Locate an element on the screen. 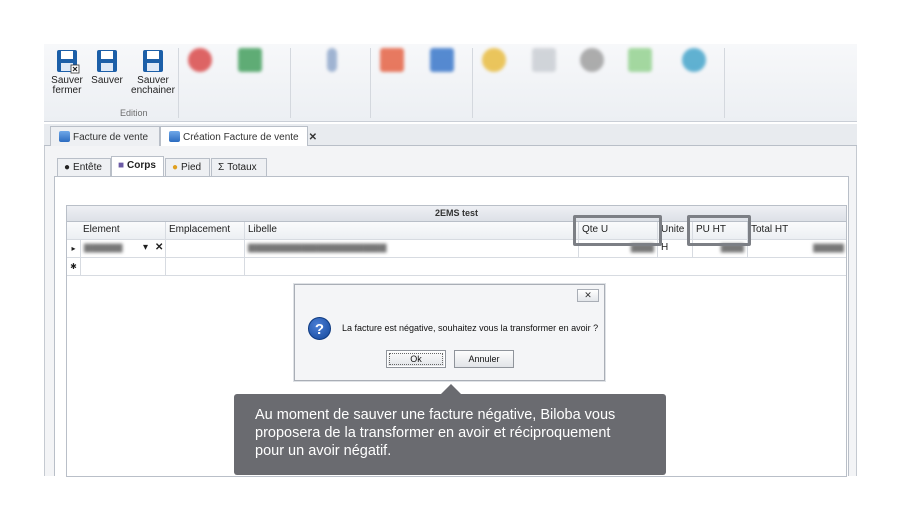 The image size is (900, 522). element-value: ▆▆▆▆▆ is located at coordinates (103, 247).